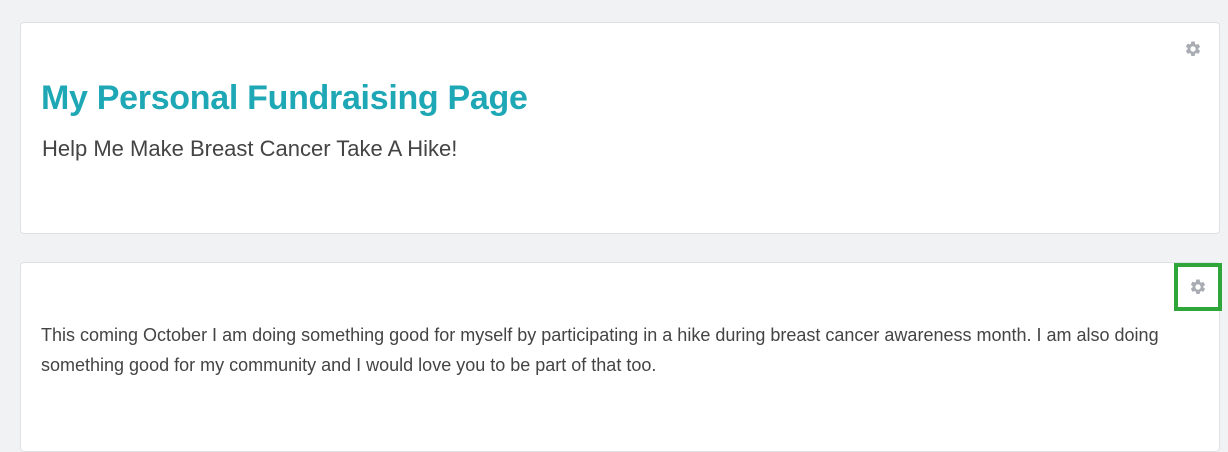 The height and width of the screenshot is (452, 1228). I want to click on highlighted-settings-box, so click(1198, 287).